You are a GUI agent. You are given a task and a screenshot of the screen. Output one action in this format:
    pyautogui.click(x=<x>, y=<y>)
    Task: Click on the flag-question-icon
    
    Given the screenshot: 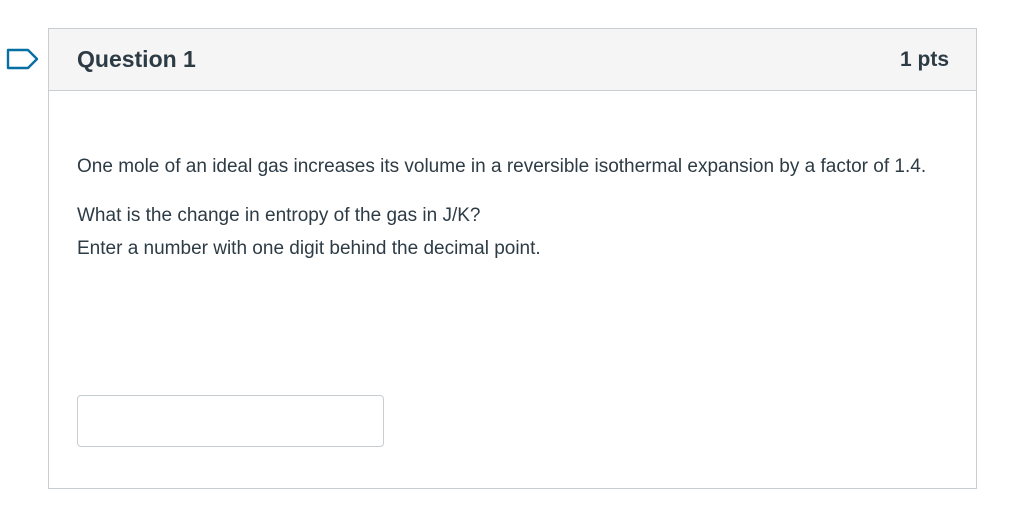 What is the action you would take?
    pyautogui.click(x=23, y=59)
    